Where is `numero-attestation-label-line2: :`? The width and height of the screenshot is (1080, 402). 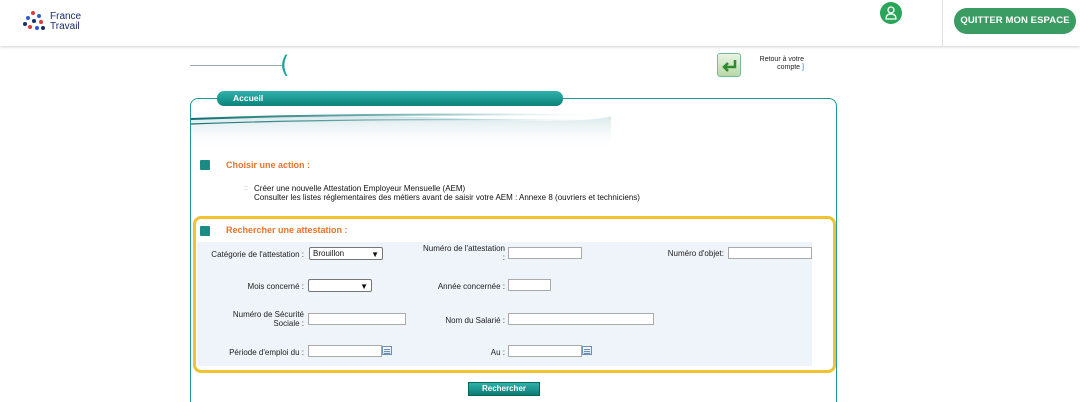
numero-attestation-label-line2: : is located at coordinates (503, 257).